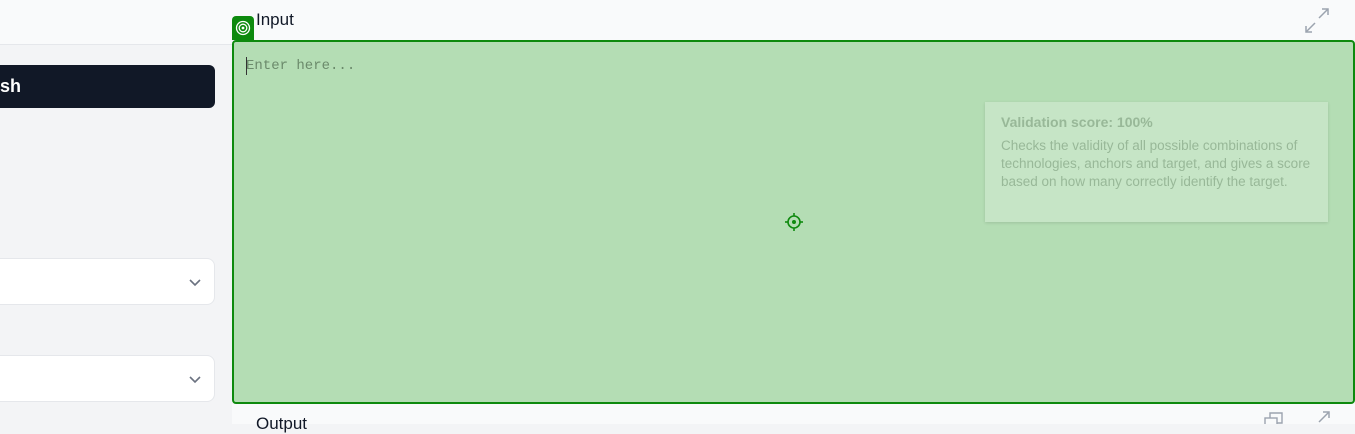 The height and width of the screenshot is (434, 1355). I want to click on left-panel-header, so click(116, 22).